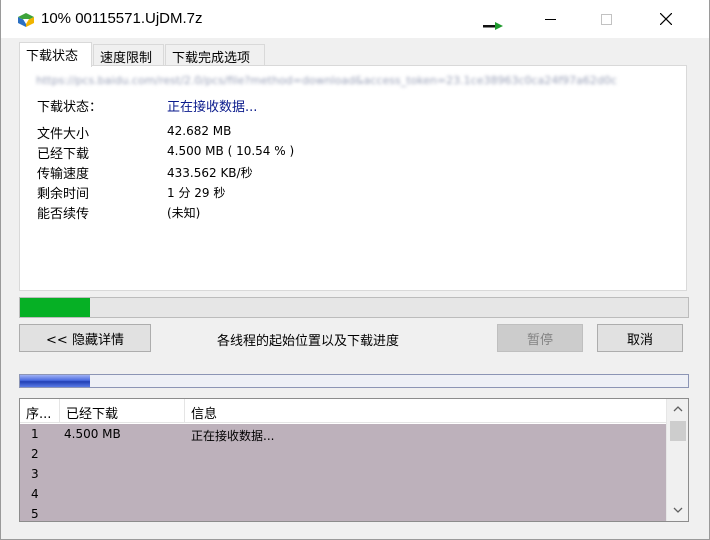 The width and height of the screenshot is (710, 540). I want to click on scroll-down-icon, so click(678, 510).